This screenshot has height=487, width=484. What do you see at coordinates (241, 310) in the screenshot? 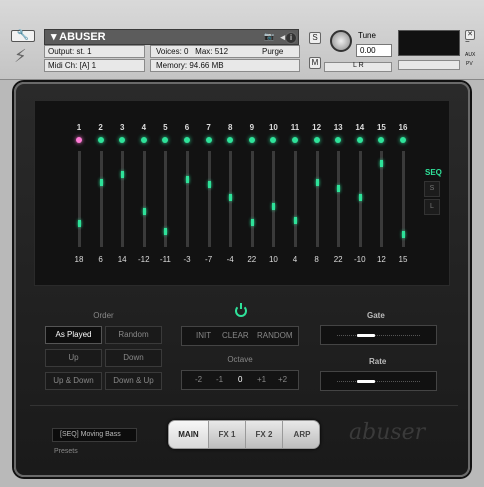
I see `power-icon` at bounding box center [241, 310].